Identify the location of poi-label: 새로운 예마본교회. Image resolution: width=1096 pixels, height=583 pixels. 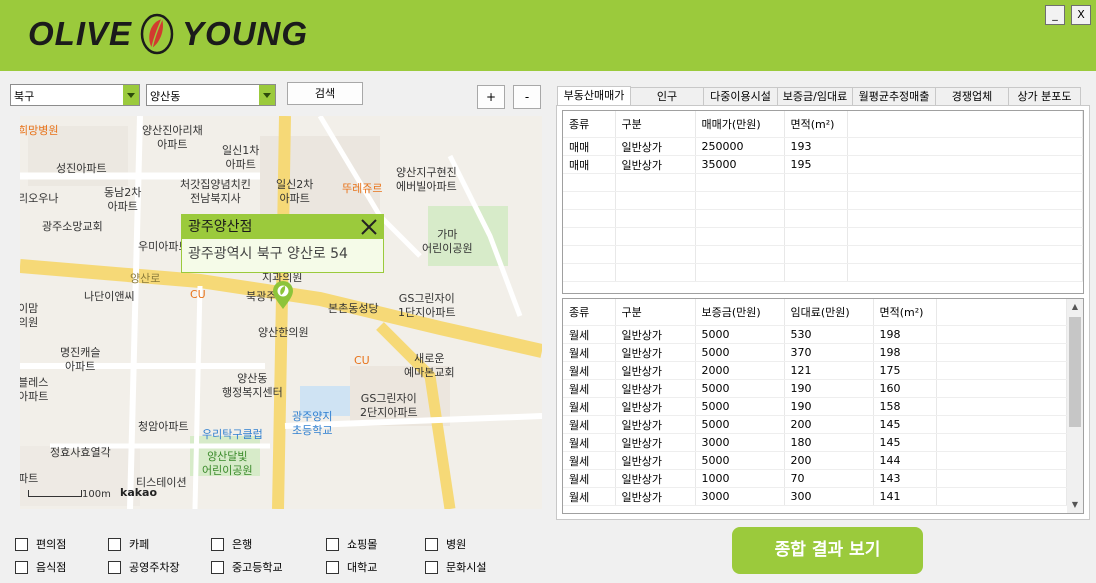
(429, 365).